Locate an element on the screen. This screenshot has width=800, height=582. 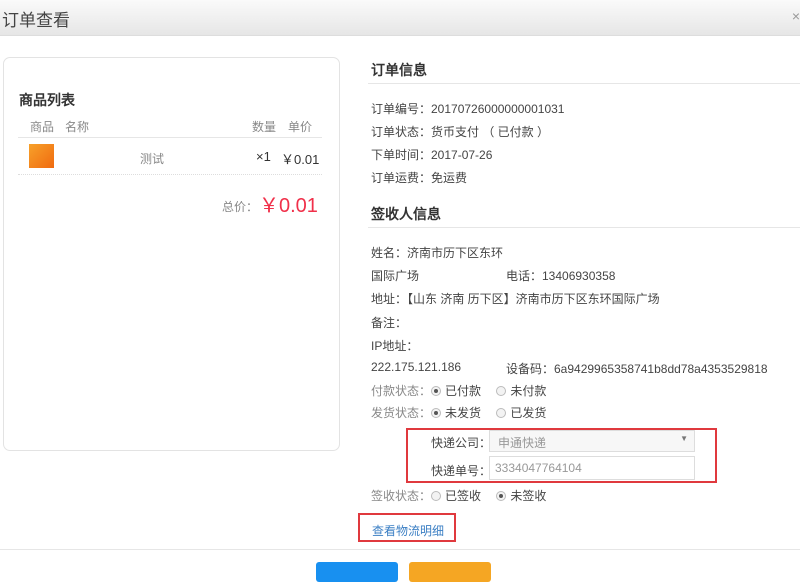
receiver-info-title: 签收人信息 is located at coordinates (406, 214).